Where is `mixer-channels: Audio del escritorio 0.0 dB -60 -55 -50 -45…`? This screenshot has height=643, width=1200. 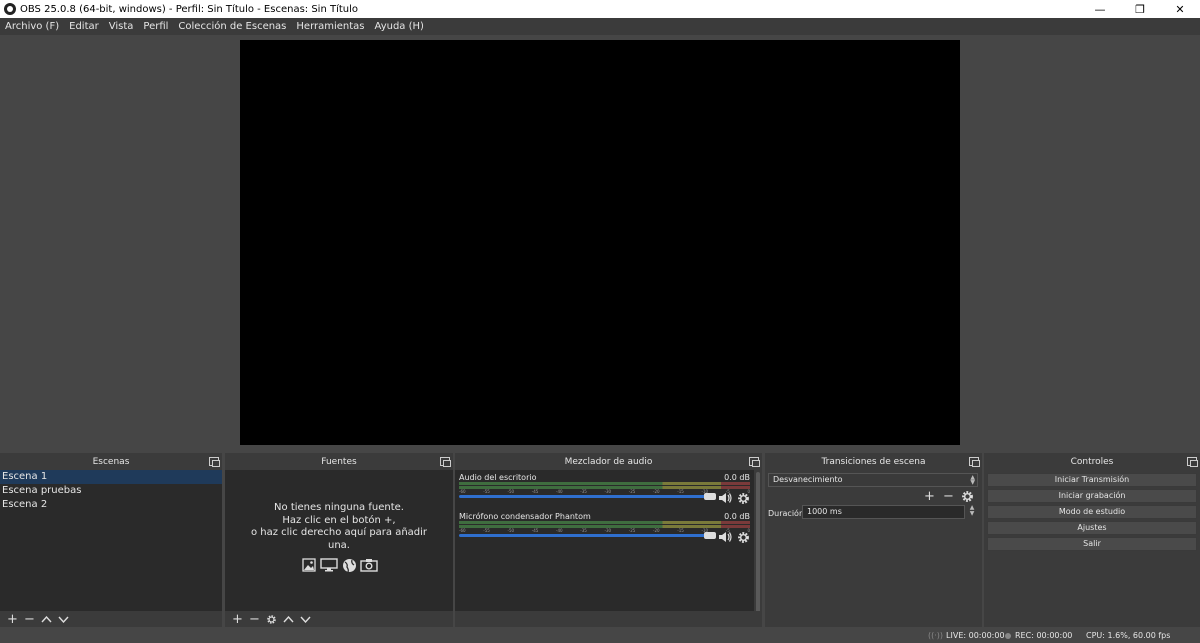
mixer-channels: Audio del escritorio 0.0 dB -60 -55 -50 -45… is located at coordinates (604, 540).